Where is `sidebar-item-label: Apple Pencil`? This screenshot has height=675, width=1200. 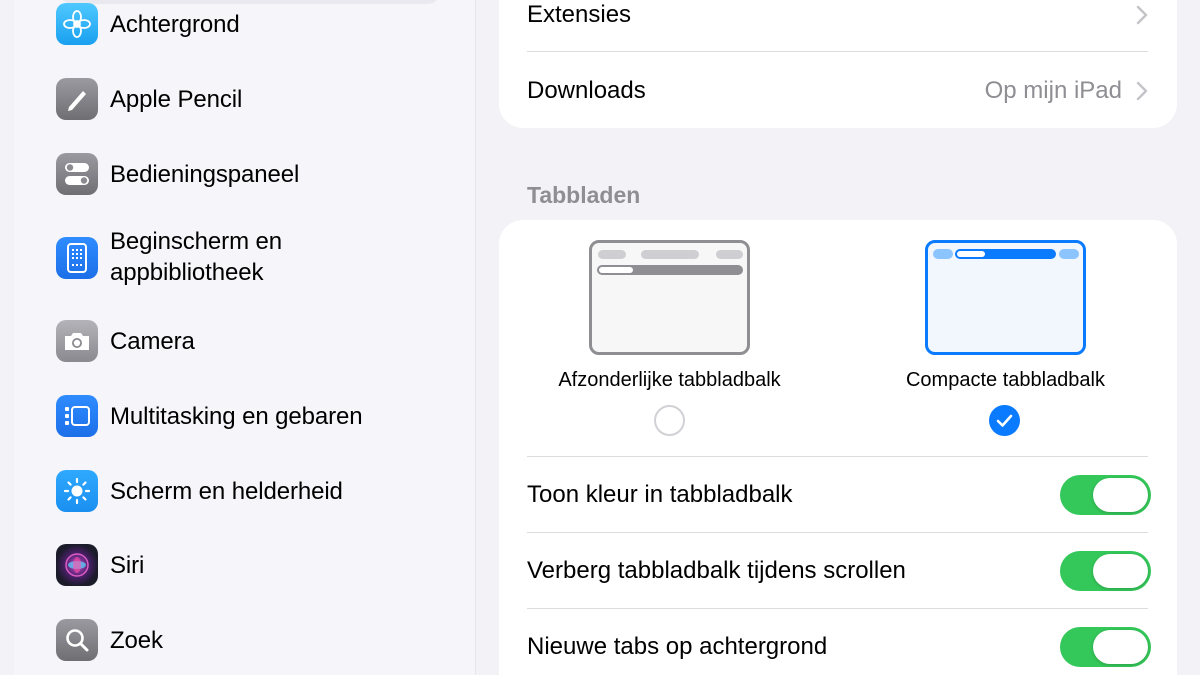
sidebar-item-label: Apple Pencil is located at coordinates (176, 99).